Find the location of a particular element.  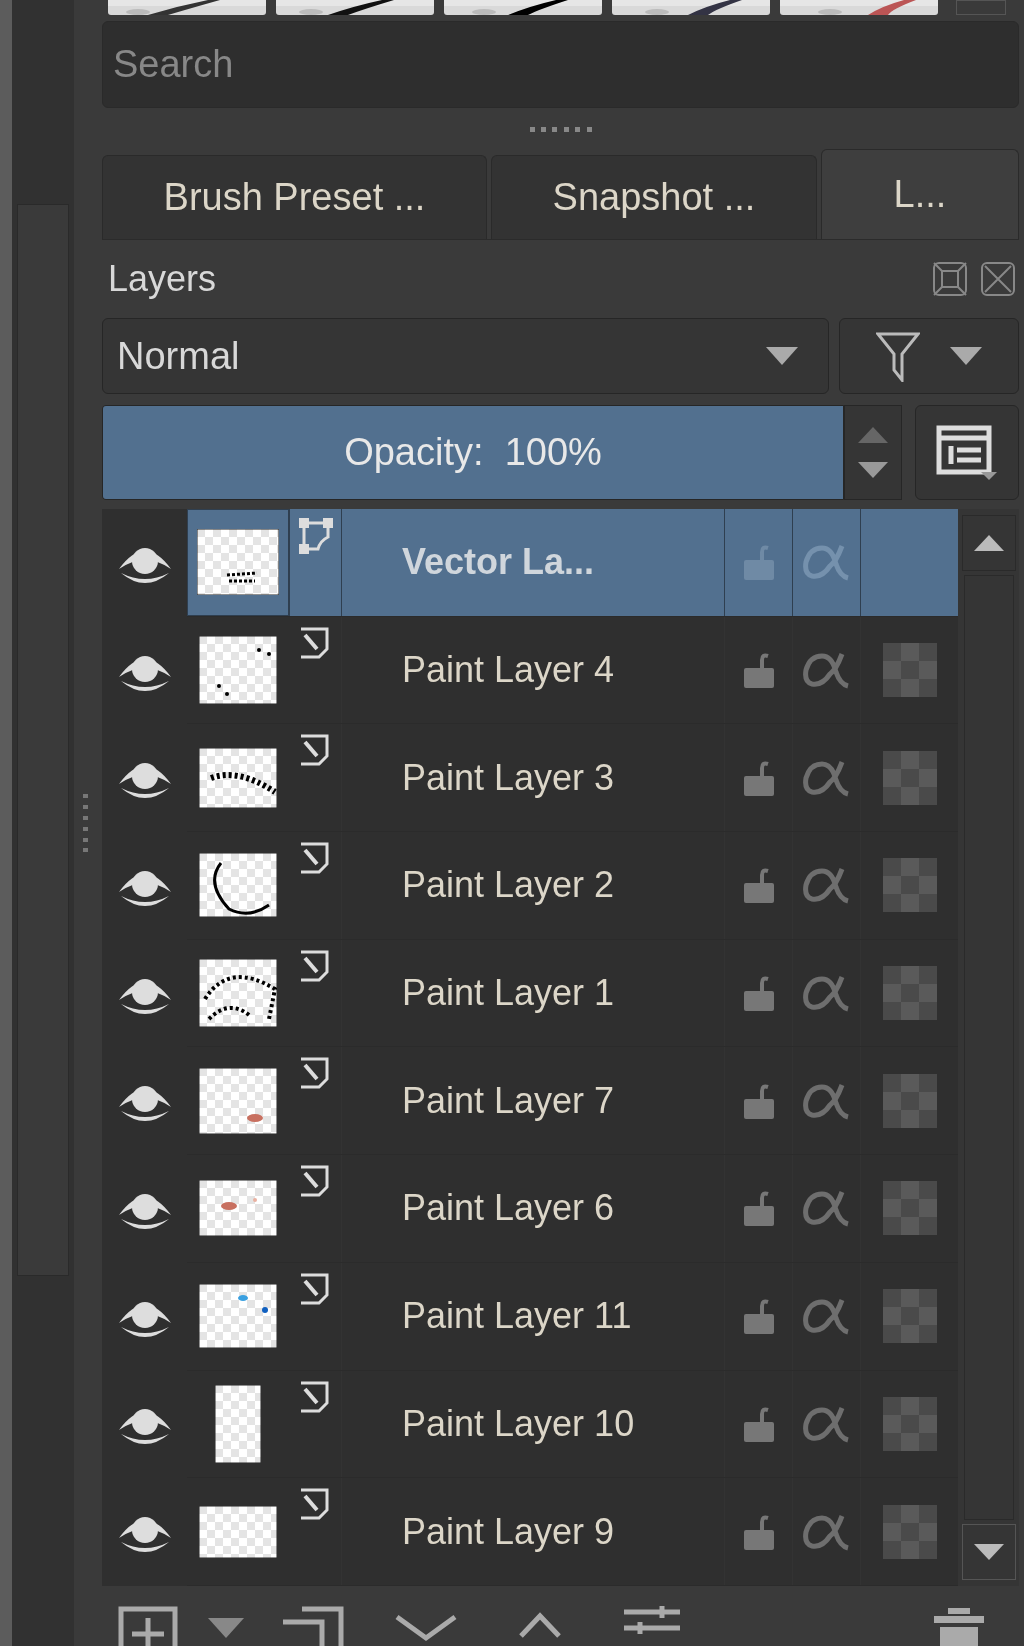

layer-row: Paint Layer 7 is located at coordinates (572, 1101).